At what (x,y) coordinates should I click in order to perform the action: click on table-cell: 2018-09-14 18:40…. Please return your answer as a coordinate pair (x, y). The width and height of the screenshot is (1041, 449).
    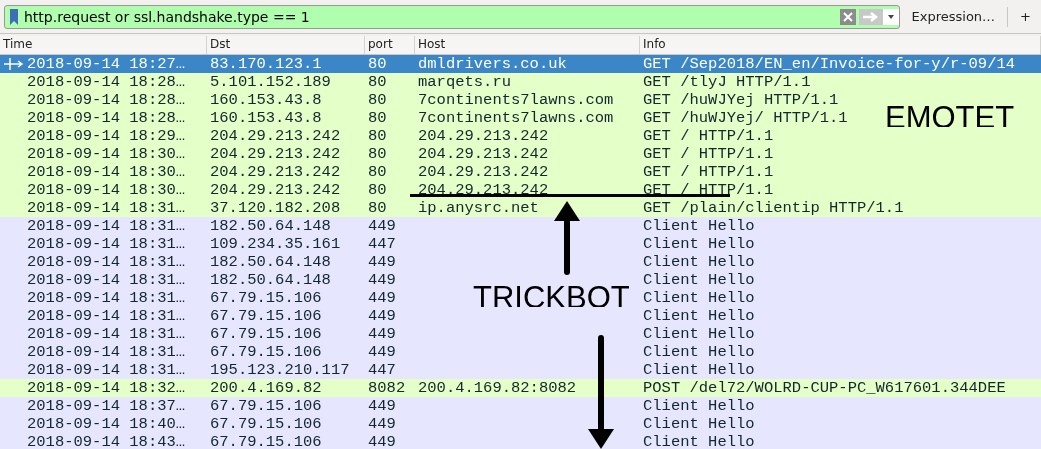
    Looking at the image, I should click on (106, 424).